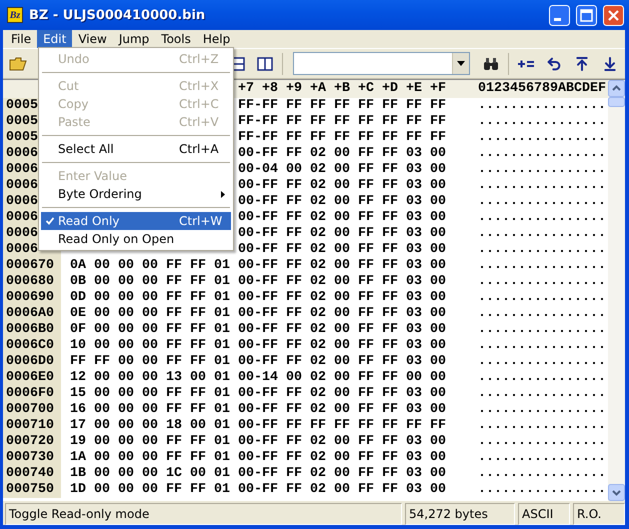 This screenshot has width=629, height=529. Describe the element at coordinates (150, 330) in the screenshot. I see `hex-bytes: 0F 00 00 00 FF FF 01` at that location.